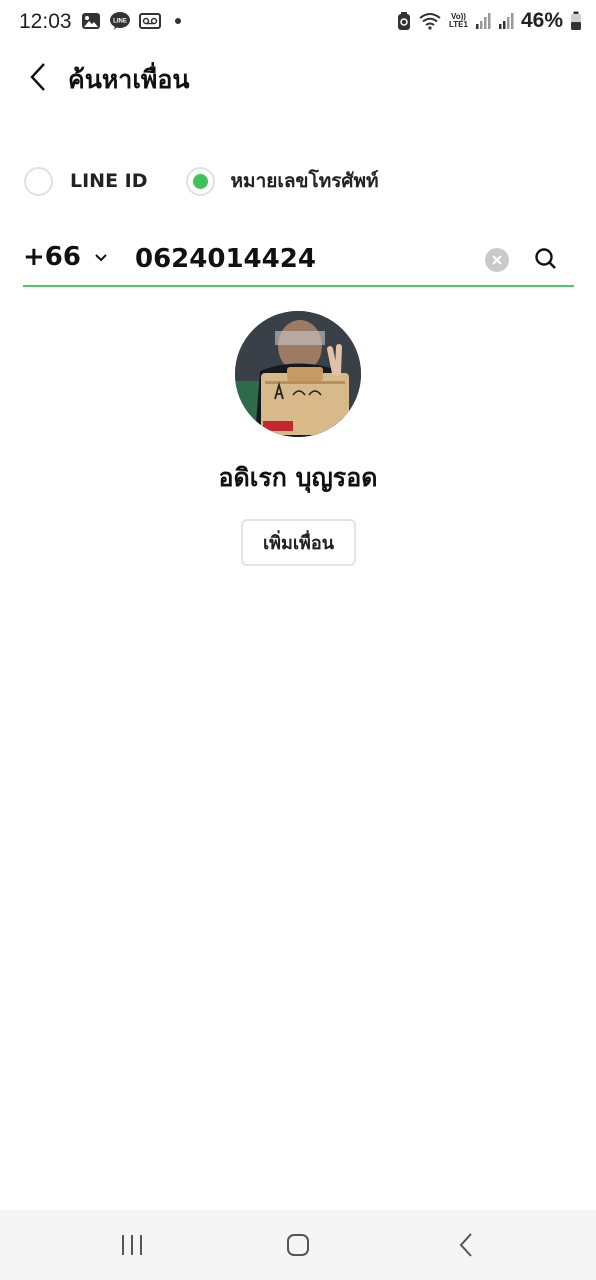  I want to click on notification-icons: LINE, so click(131, 21).